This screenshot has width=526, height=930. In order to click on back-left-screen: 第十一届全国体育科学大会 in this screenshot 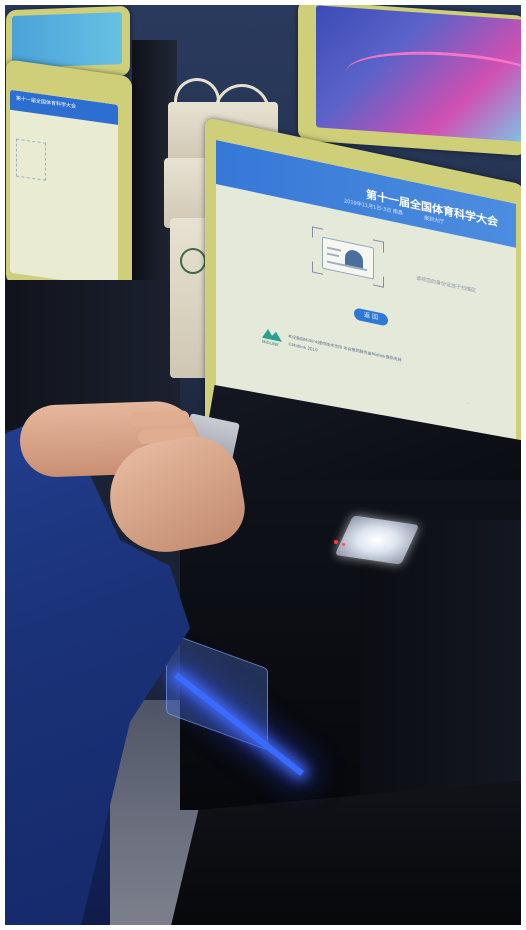, I will do `click(64, 188)`.